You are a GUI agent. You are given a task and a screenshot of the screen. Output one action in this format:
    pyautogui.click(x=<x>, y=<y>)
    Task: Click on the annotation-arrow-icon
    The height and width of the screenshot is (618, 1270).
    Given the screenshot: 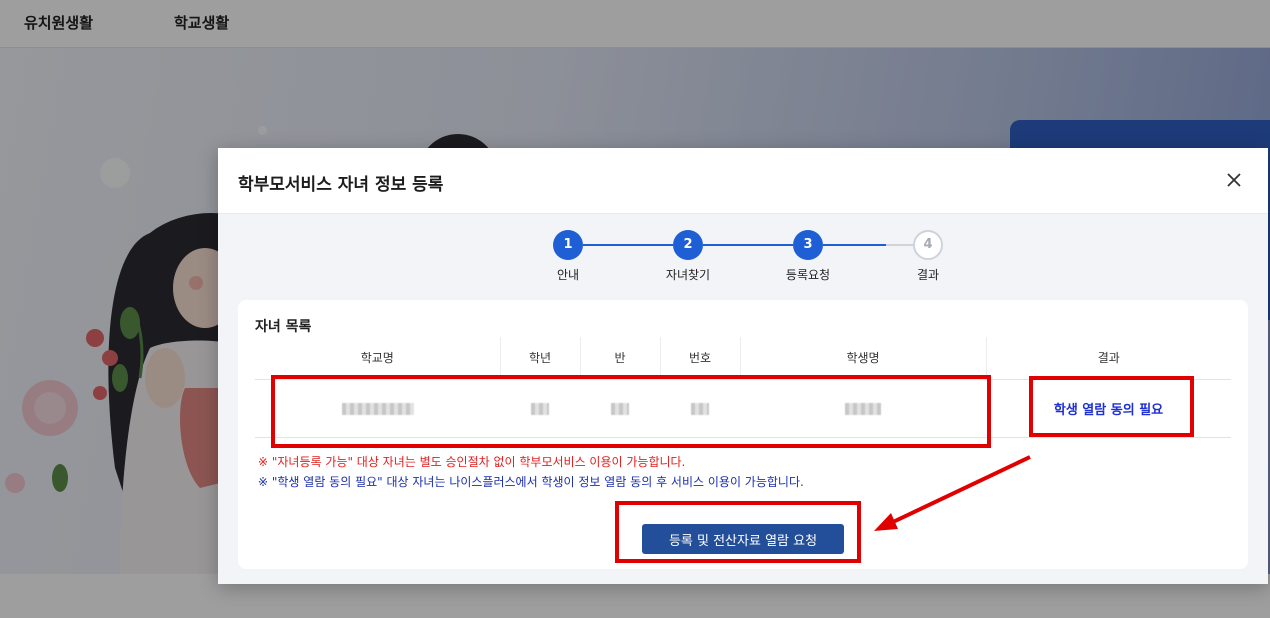 What is the action you would take?
    pyautogui.click(x=952, y=493)
    